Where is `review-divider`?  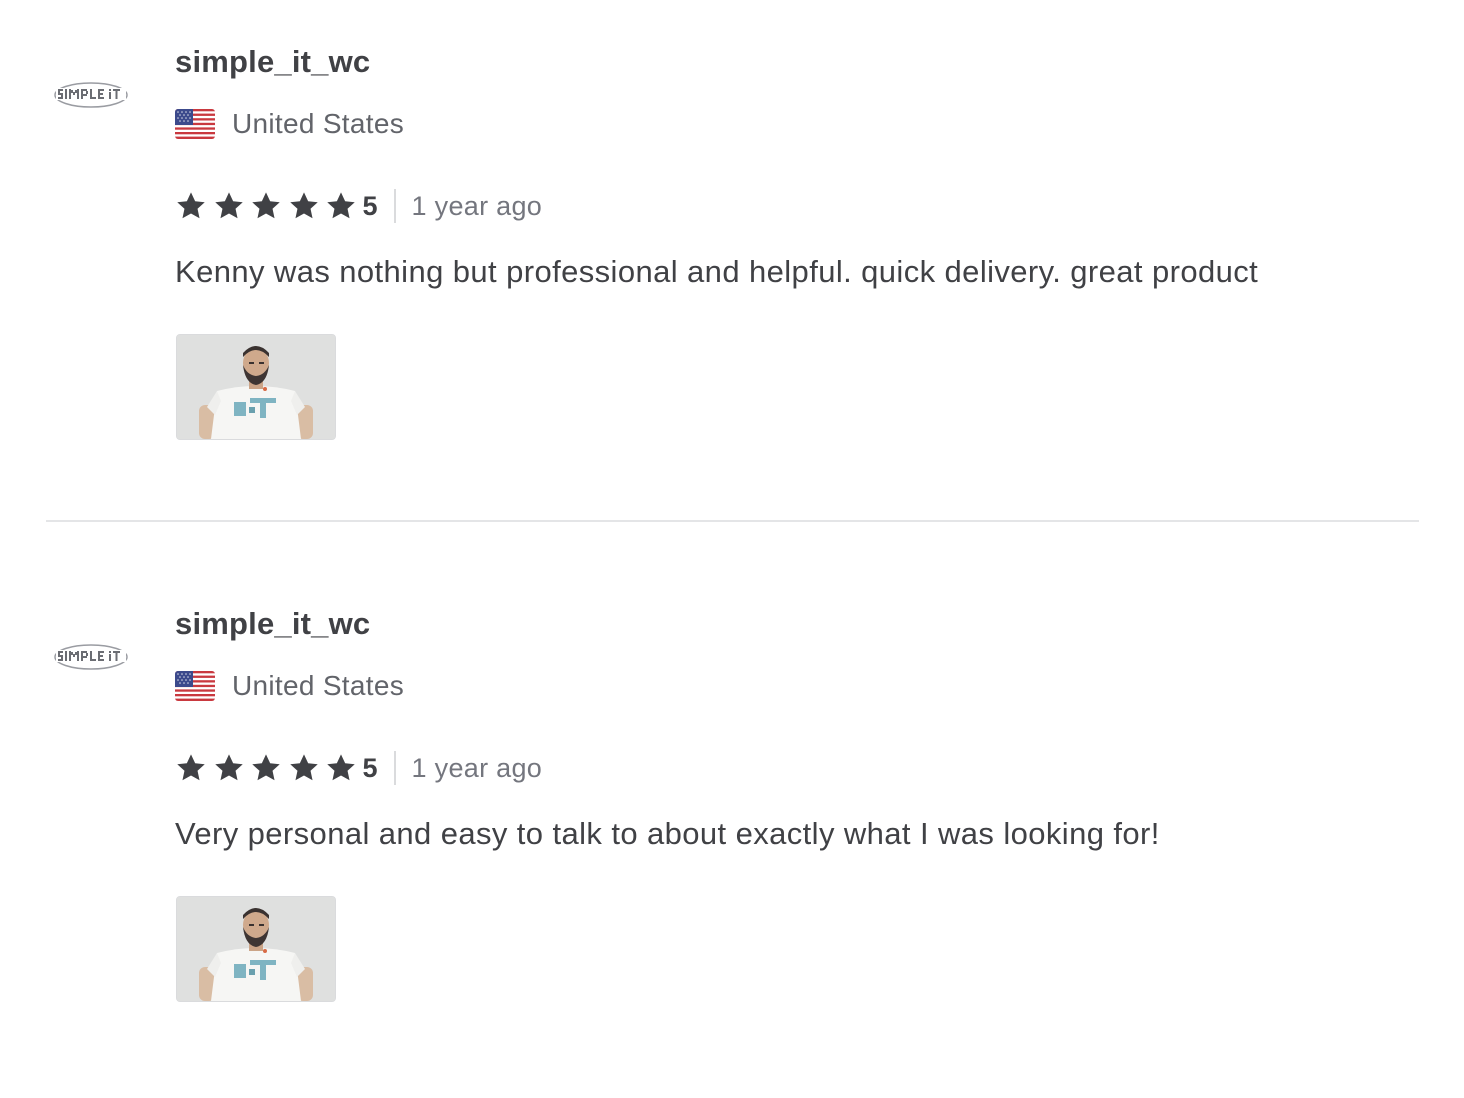 review-divider is located at coordinates (732, 521).